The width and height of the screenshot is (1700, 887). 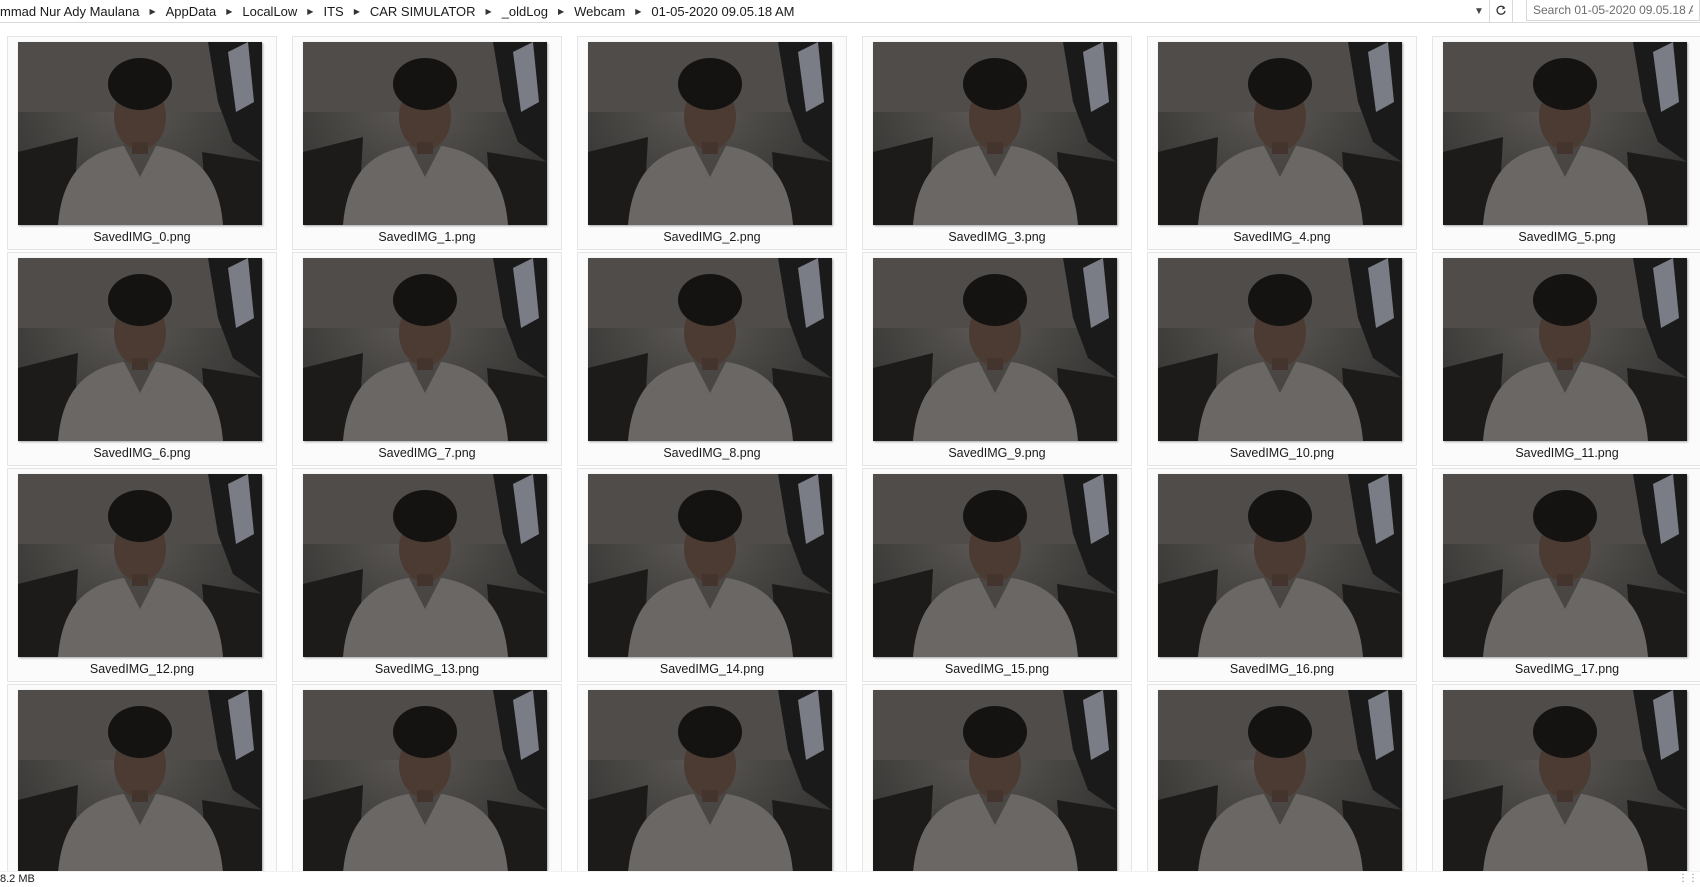 I want to click on file-tile: SavedIMG_14.png, so click(x=712, y=575).